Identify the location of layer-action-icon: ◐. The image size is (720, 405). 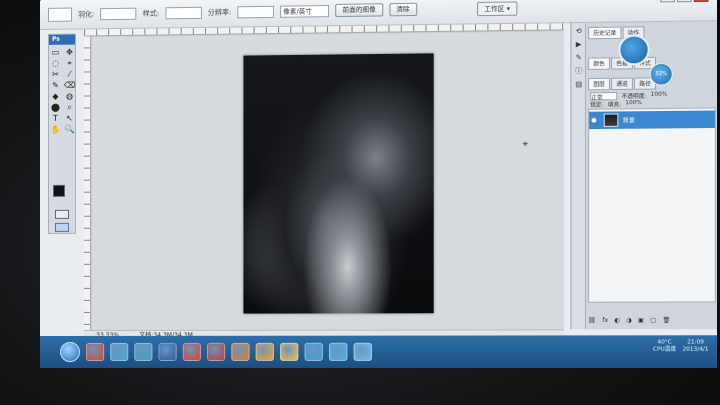
(616, 320).